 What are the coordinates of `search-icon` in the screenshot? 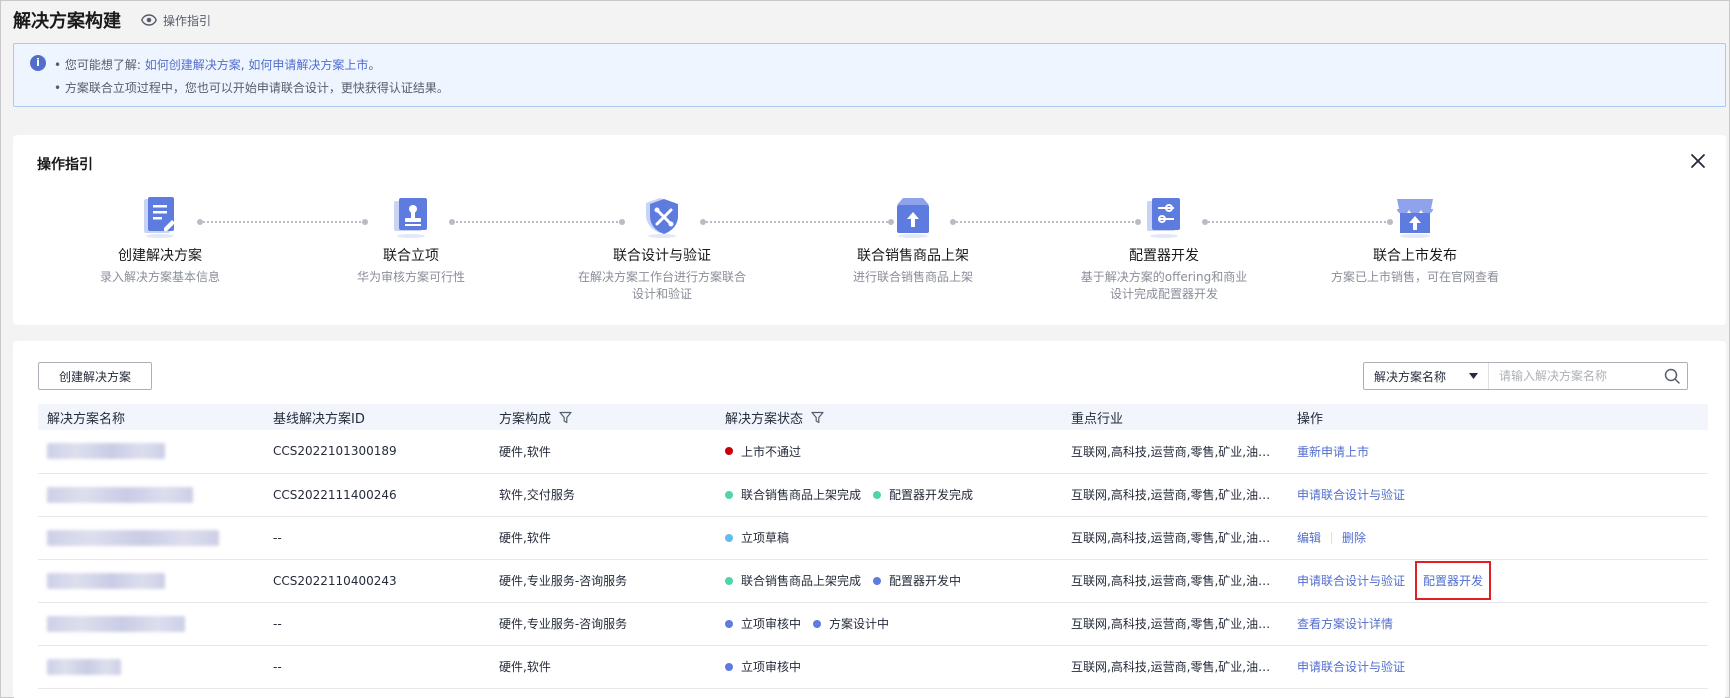 It's located at (1672, 376).